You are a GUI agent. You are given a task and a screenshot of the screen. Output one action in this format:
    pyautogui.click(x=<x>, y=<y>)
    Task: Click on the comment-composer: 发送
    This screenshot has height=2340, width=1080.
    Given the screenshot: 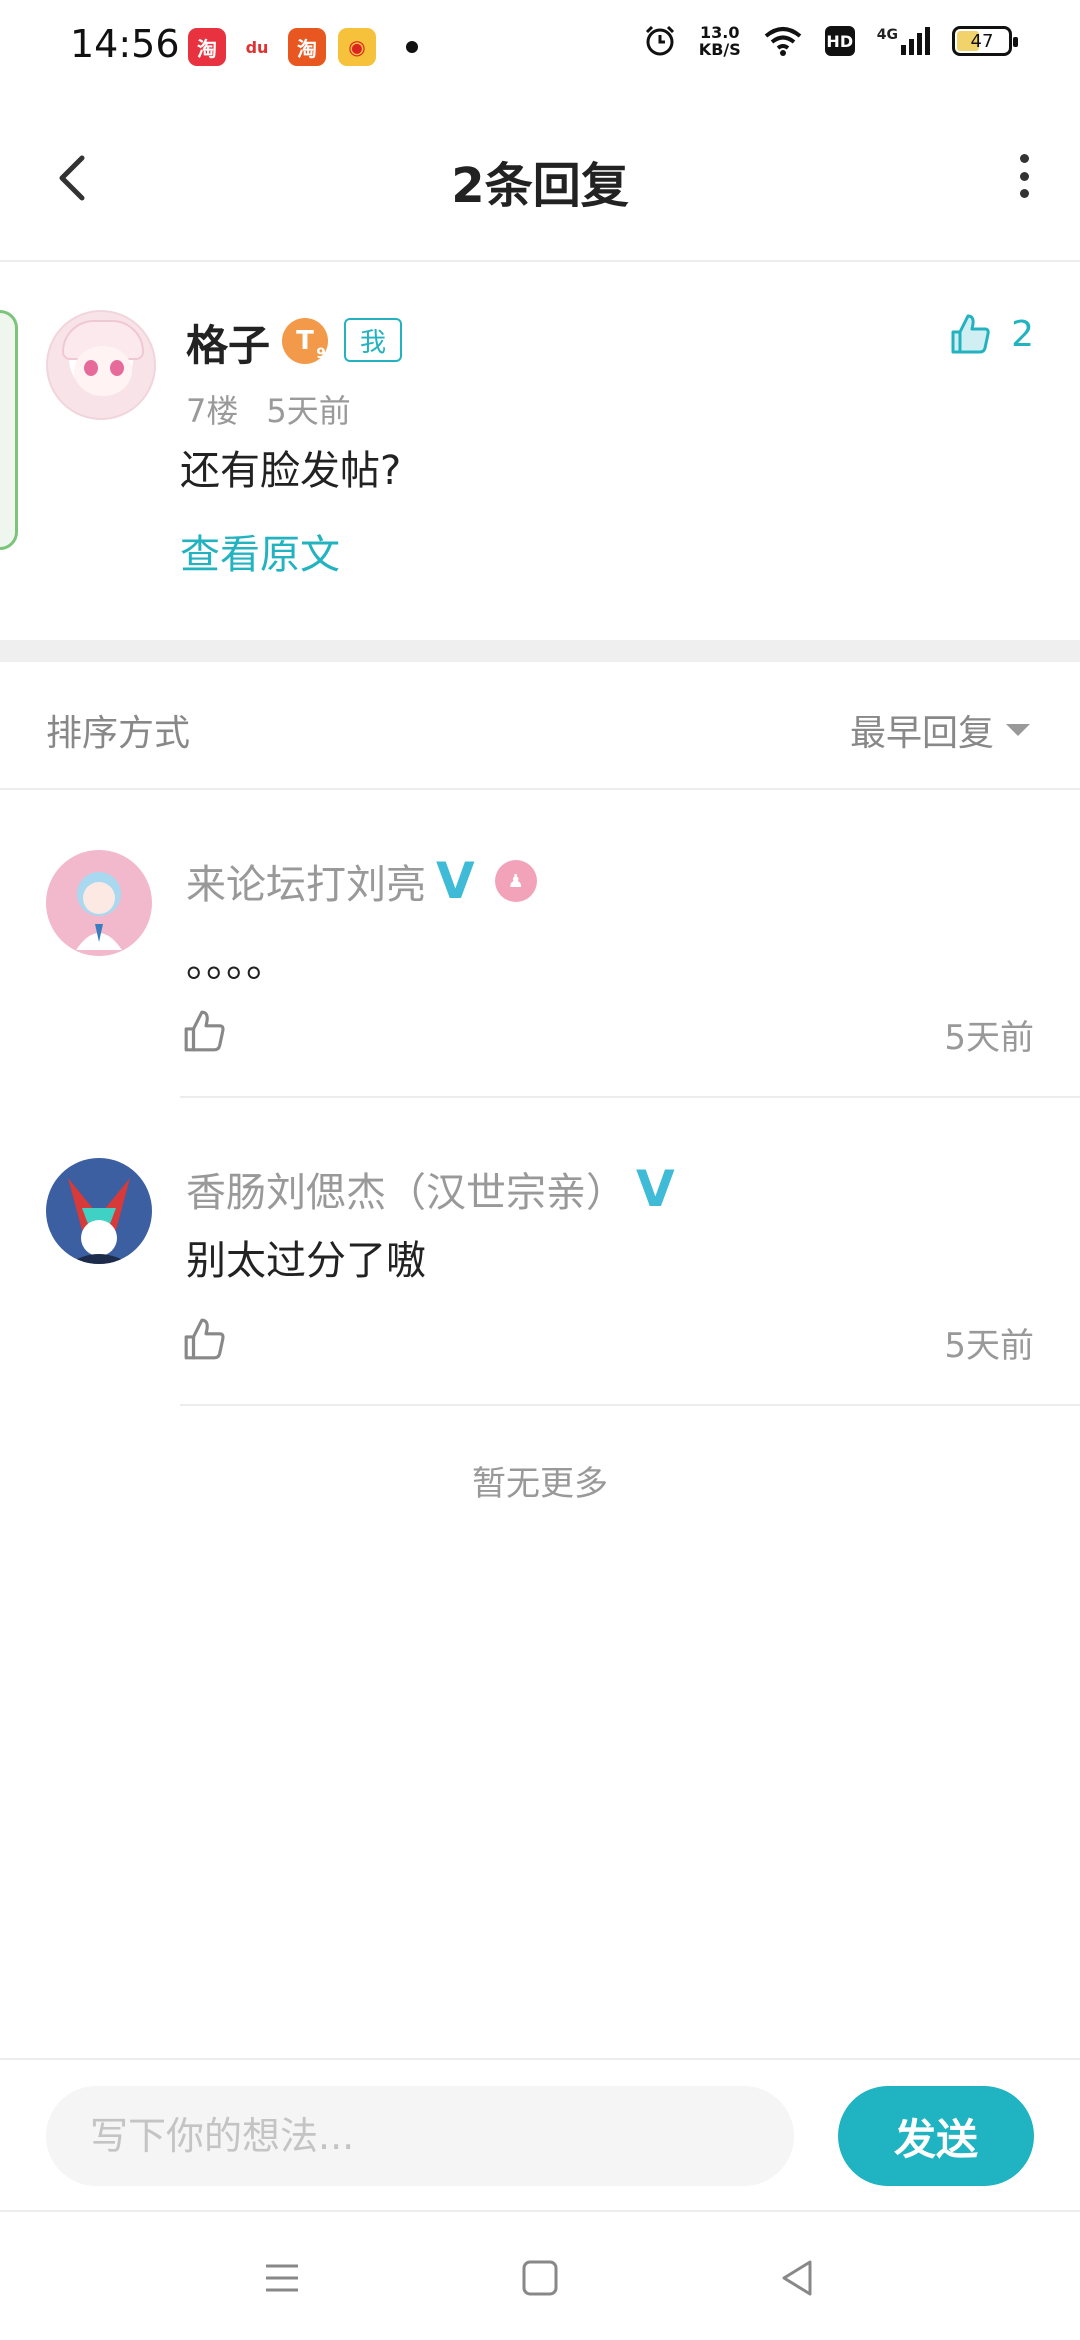 What is the action you would take?
    pyautogui.click(x=540, y=2134)
    